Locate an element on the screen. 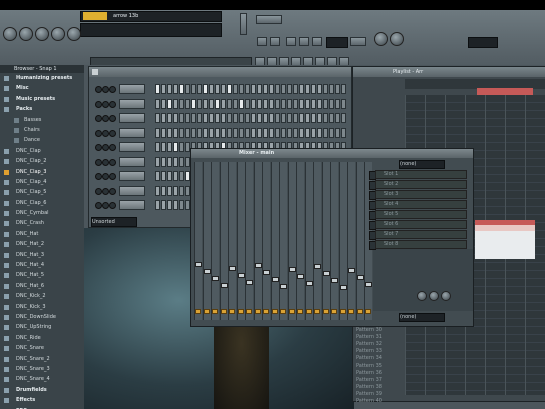 The height and width of the screenshot is (409, 545). playlist-track-name: Pattern 38 is located at coordinates (379, 387).